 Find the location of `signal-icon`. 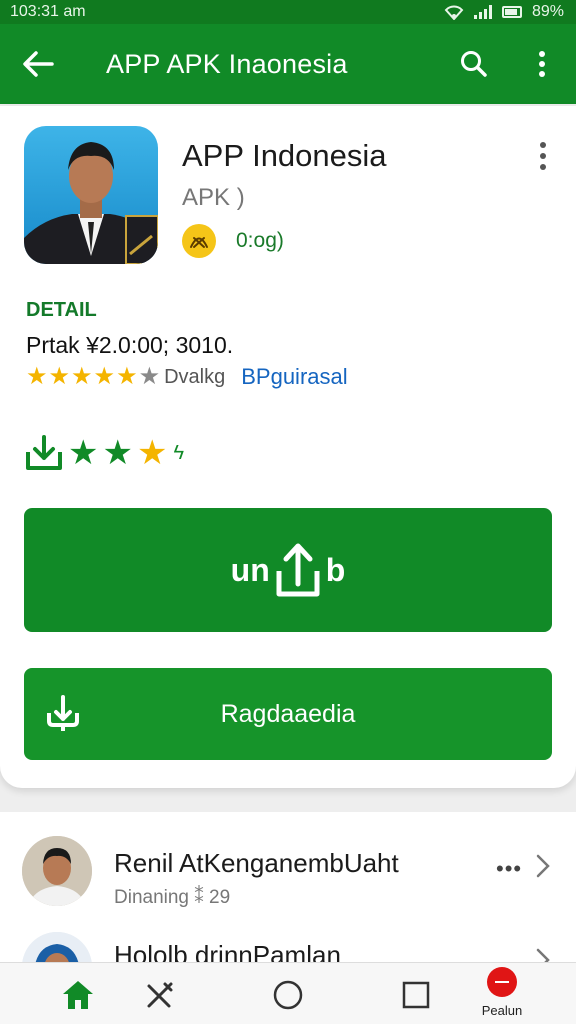

signal-icon is located at coordinates (482, 12).